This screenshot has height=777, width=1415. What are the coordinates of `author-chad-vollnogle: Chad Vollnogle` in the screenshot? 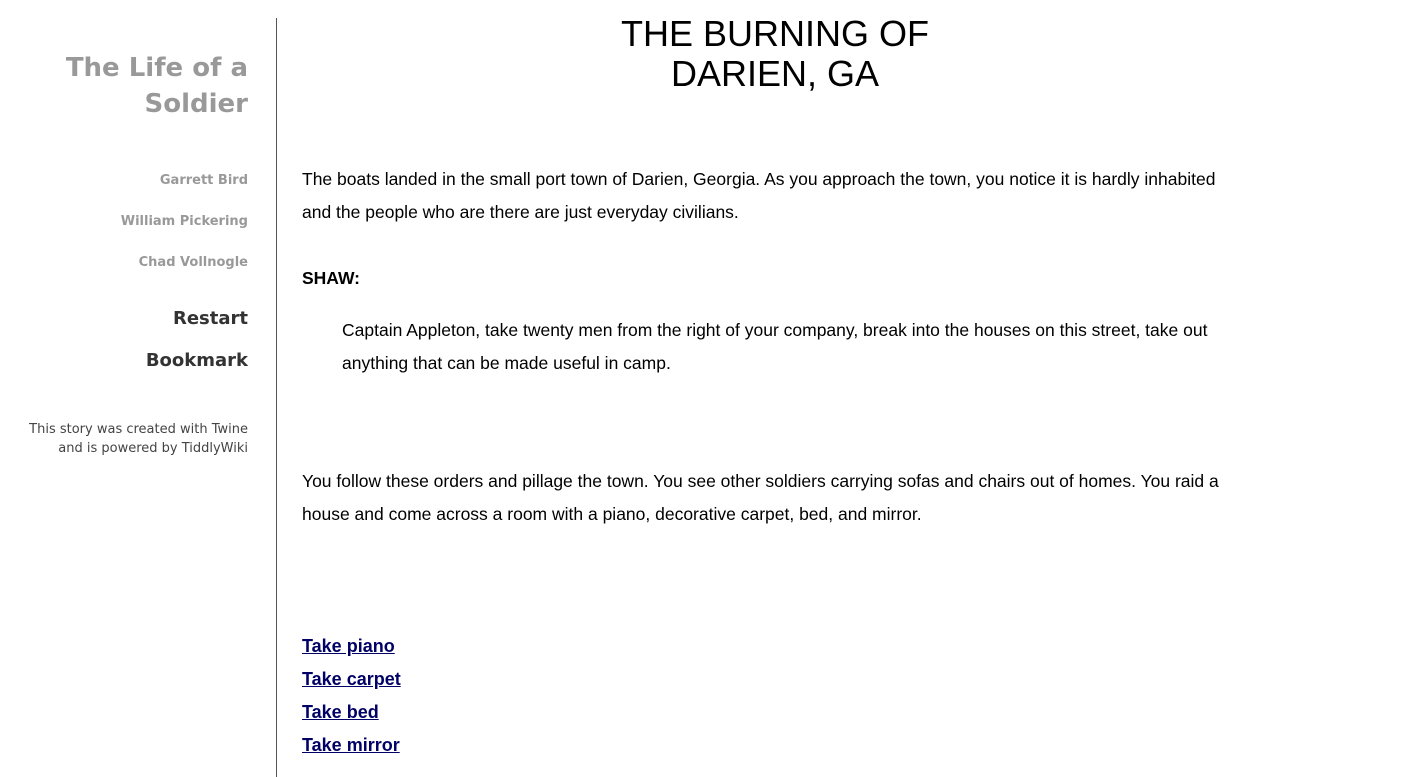 It's located at (193, 262).